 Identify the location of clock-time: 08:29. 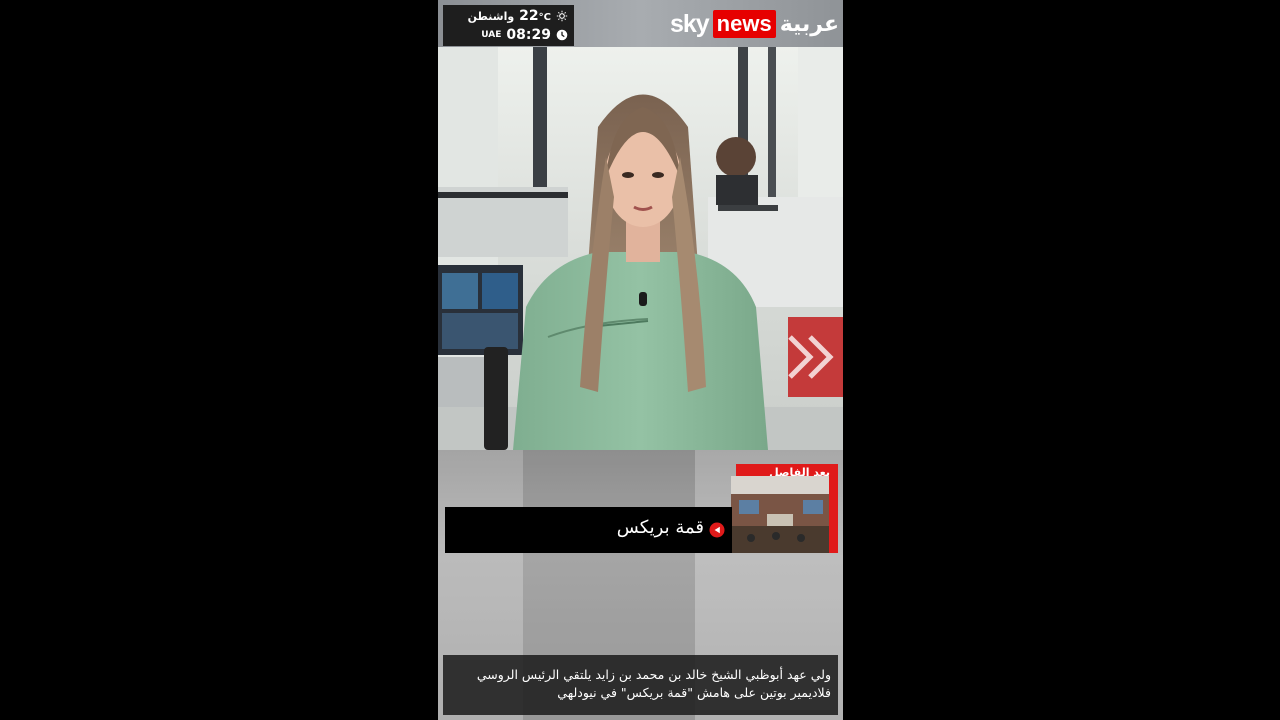
(528, 35).